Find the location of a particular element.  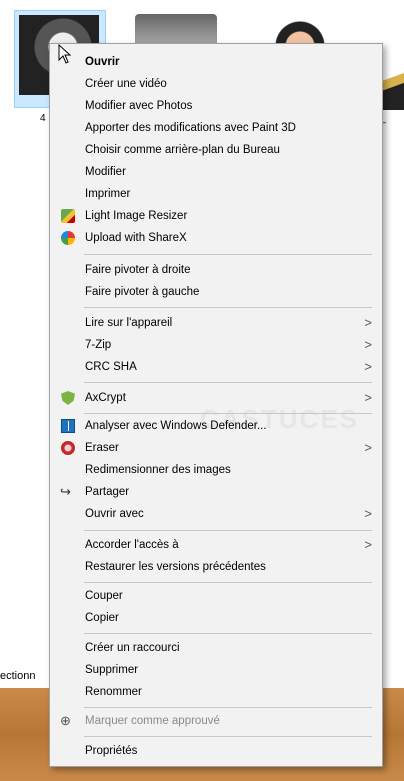

menu-item-delete: Supprimer is located at coordinates (216, 670).